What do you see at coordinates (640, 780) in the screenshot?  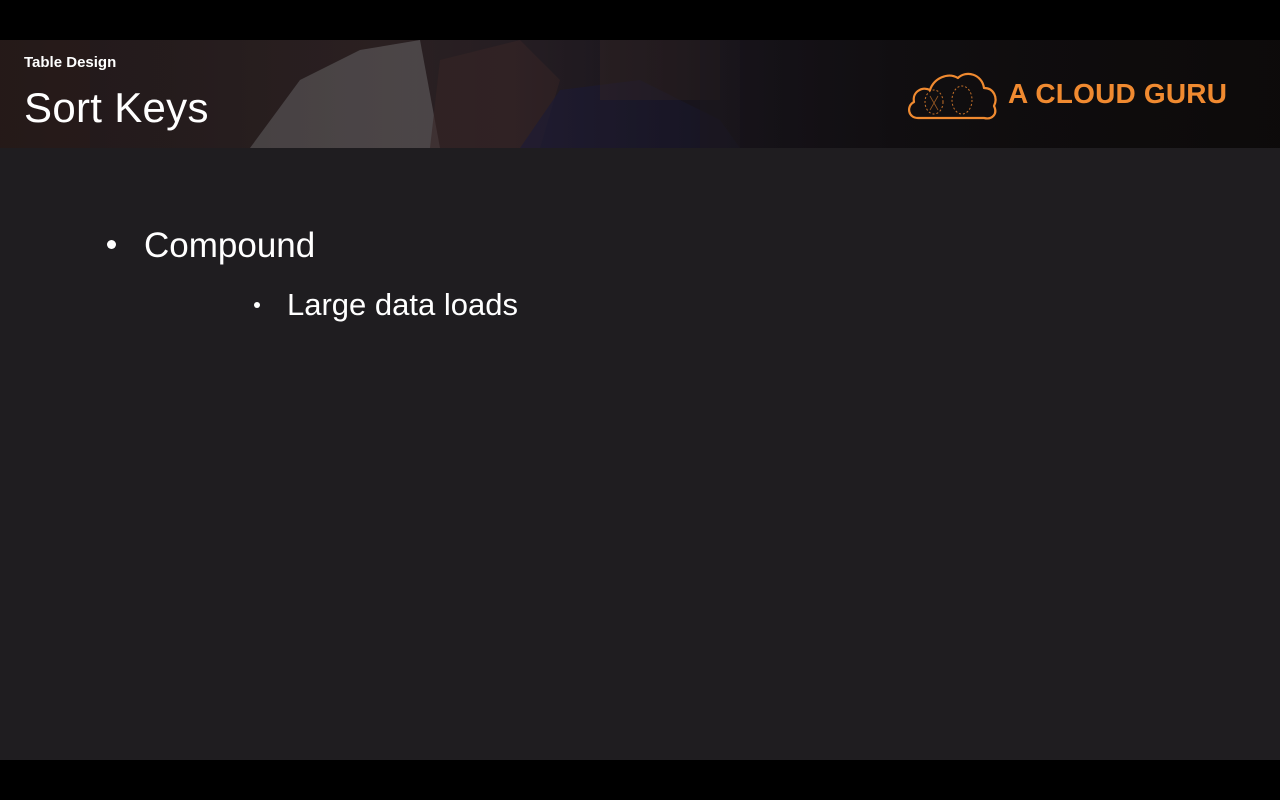 I see `letterbox-bottom` at bounding box center [640, 780].